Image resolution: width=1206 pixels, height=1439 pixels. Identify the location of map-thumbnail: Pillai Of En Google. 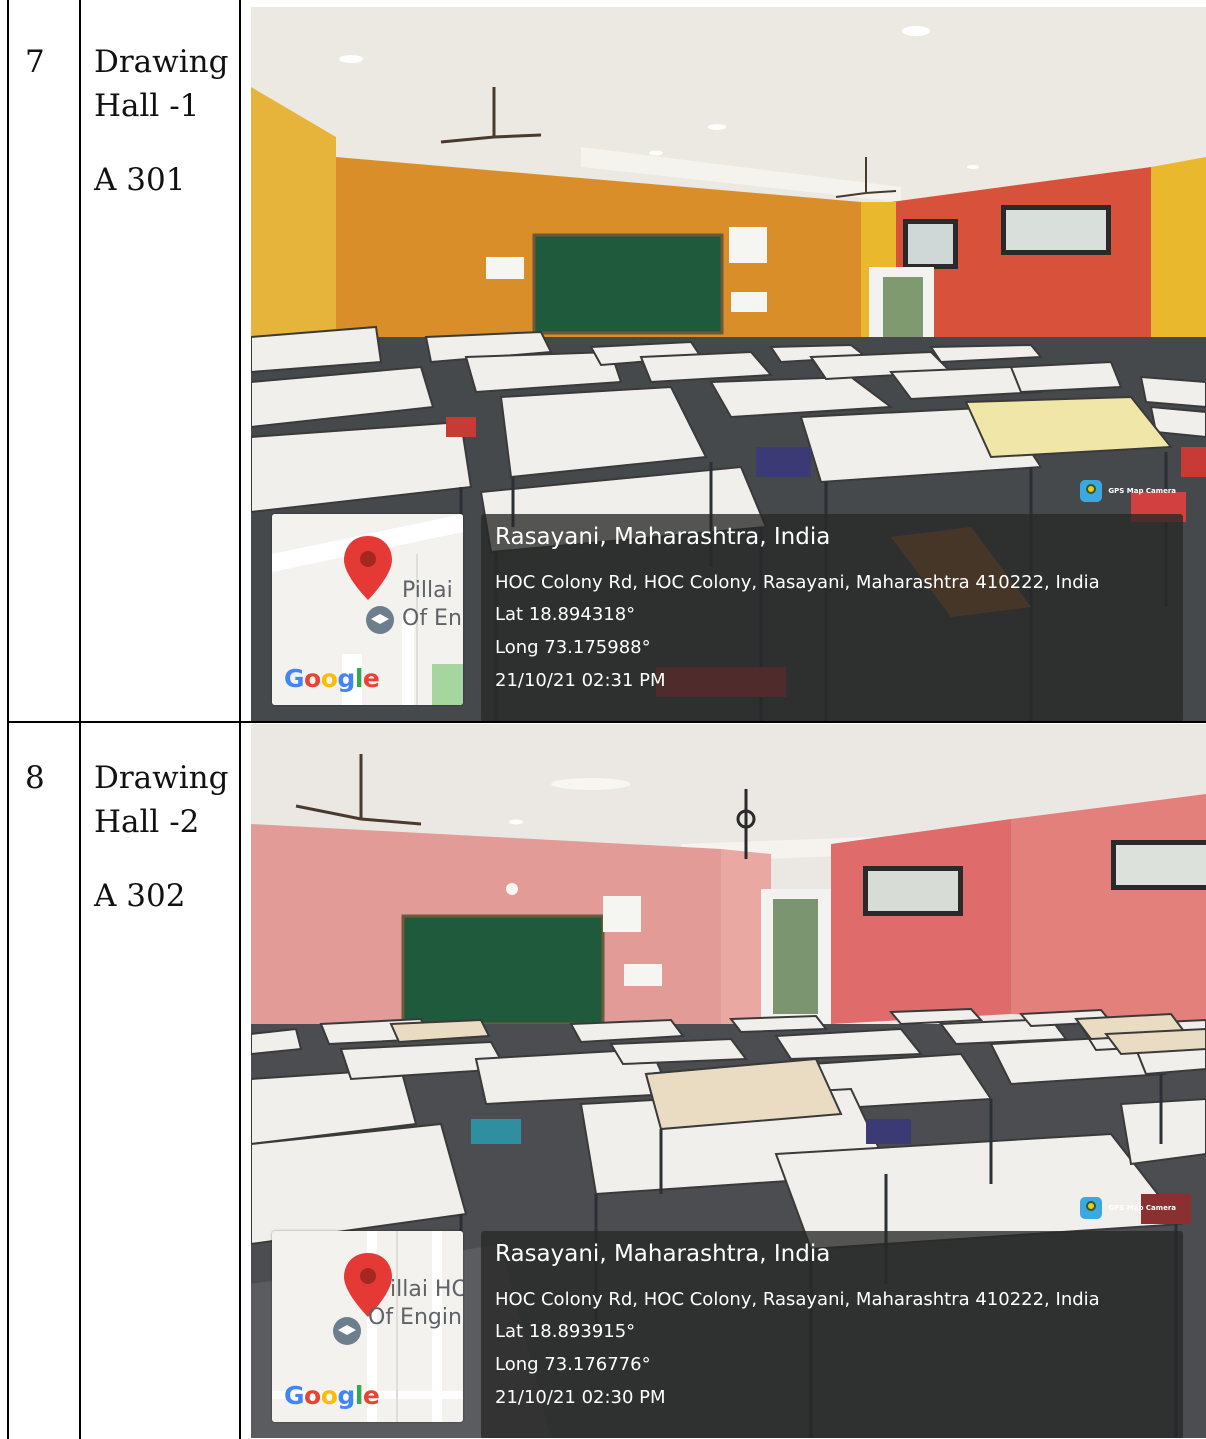
(367, 609).